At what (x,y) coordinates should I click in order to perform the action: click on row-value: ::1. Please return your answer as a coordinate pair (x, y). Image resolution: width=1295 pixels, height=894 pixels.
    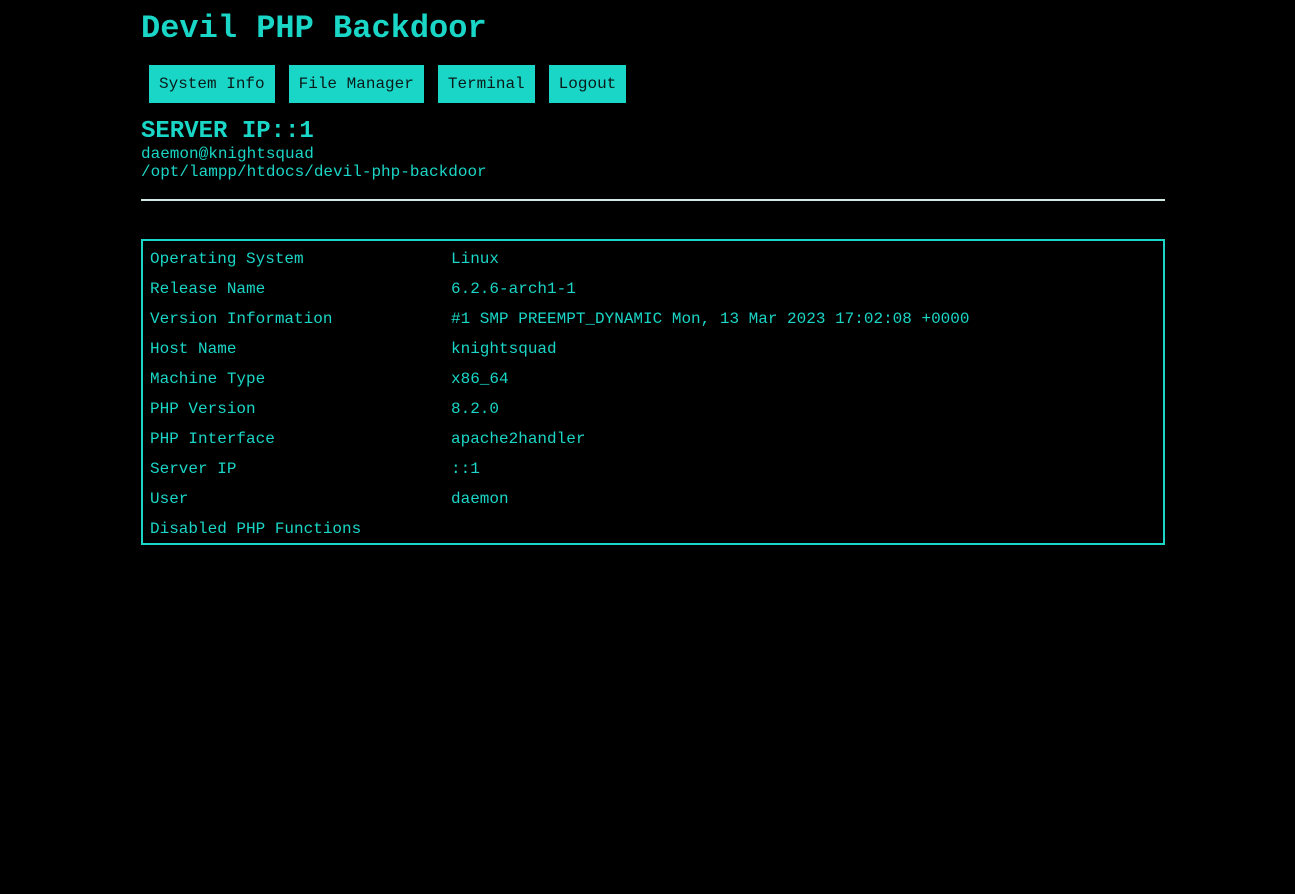
    Looking at the image, I should click on (465, 469).